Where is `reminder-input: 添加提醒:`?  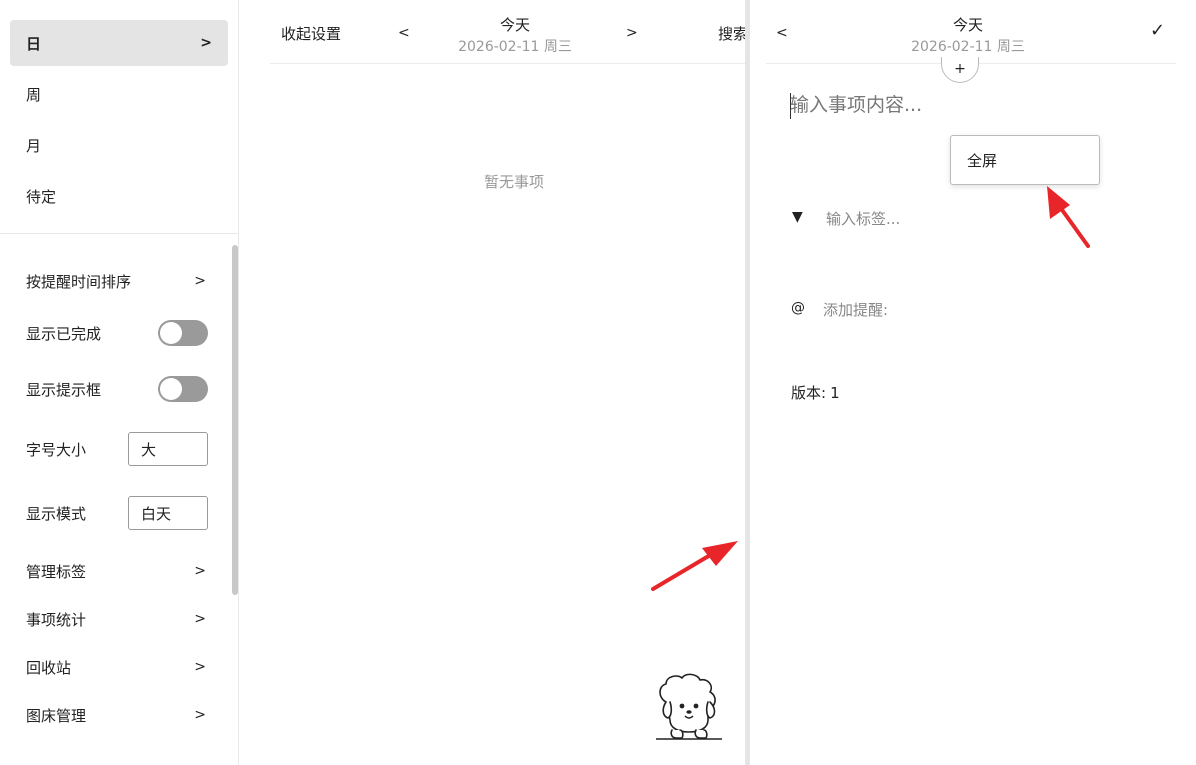
reminder-input: 添加提醒: is located at coordinates (855, 309).